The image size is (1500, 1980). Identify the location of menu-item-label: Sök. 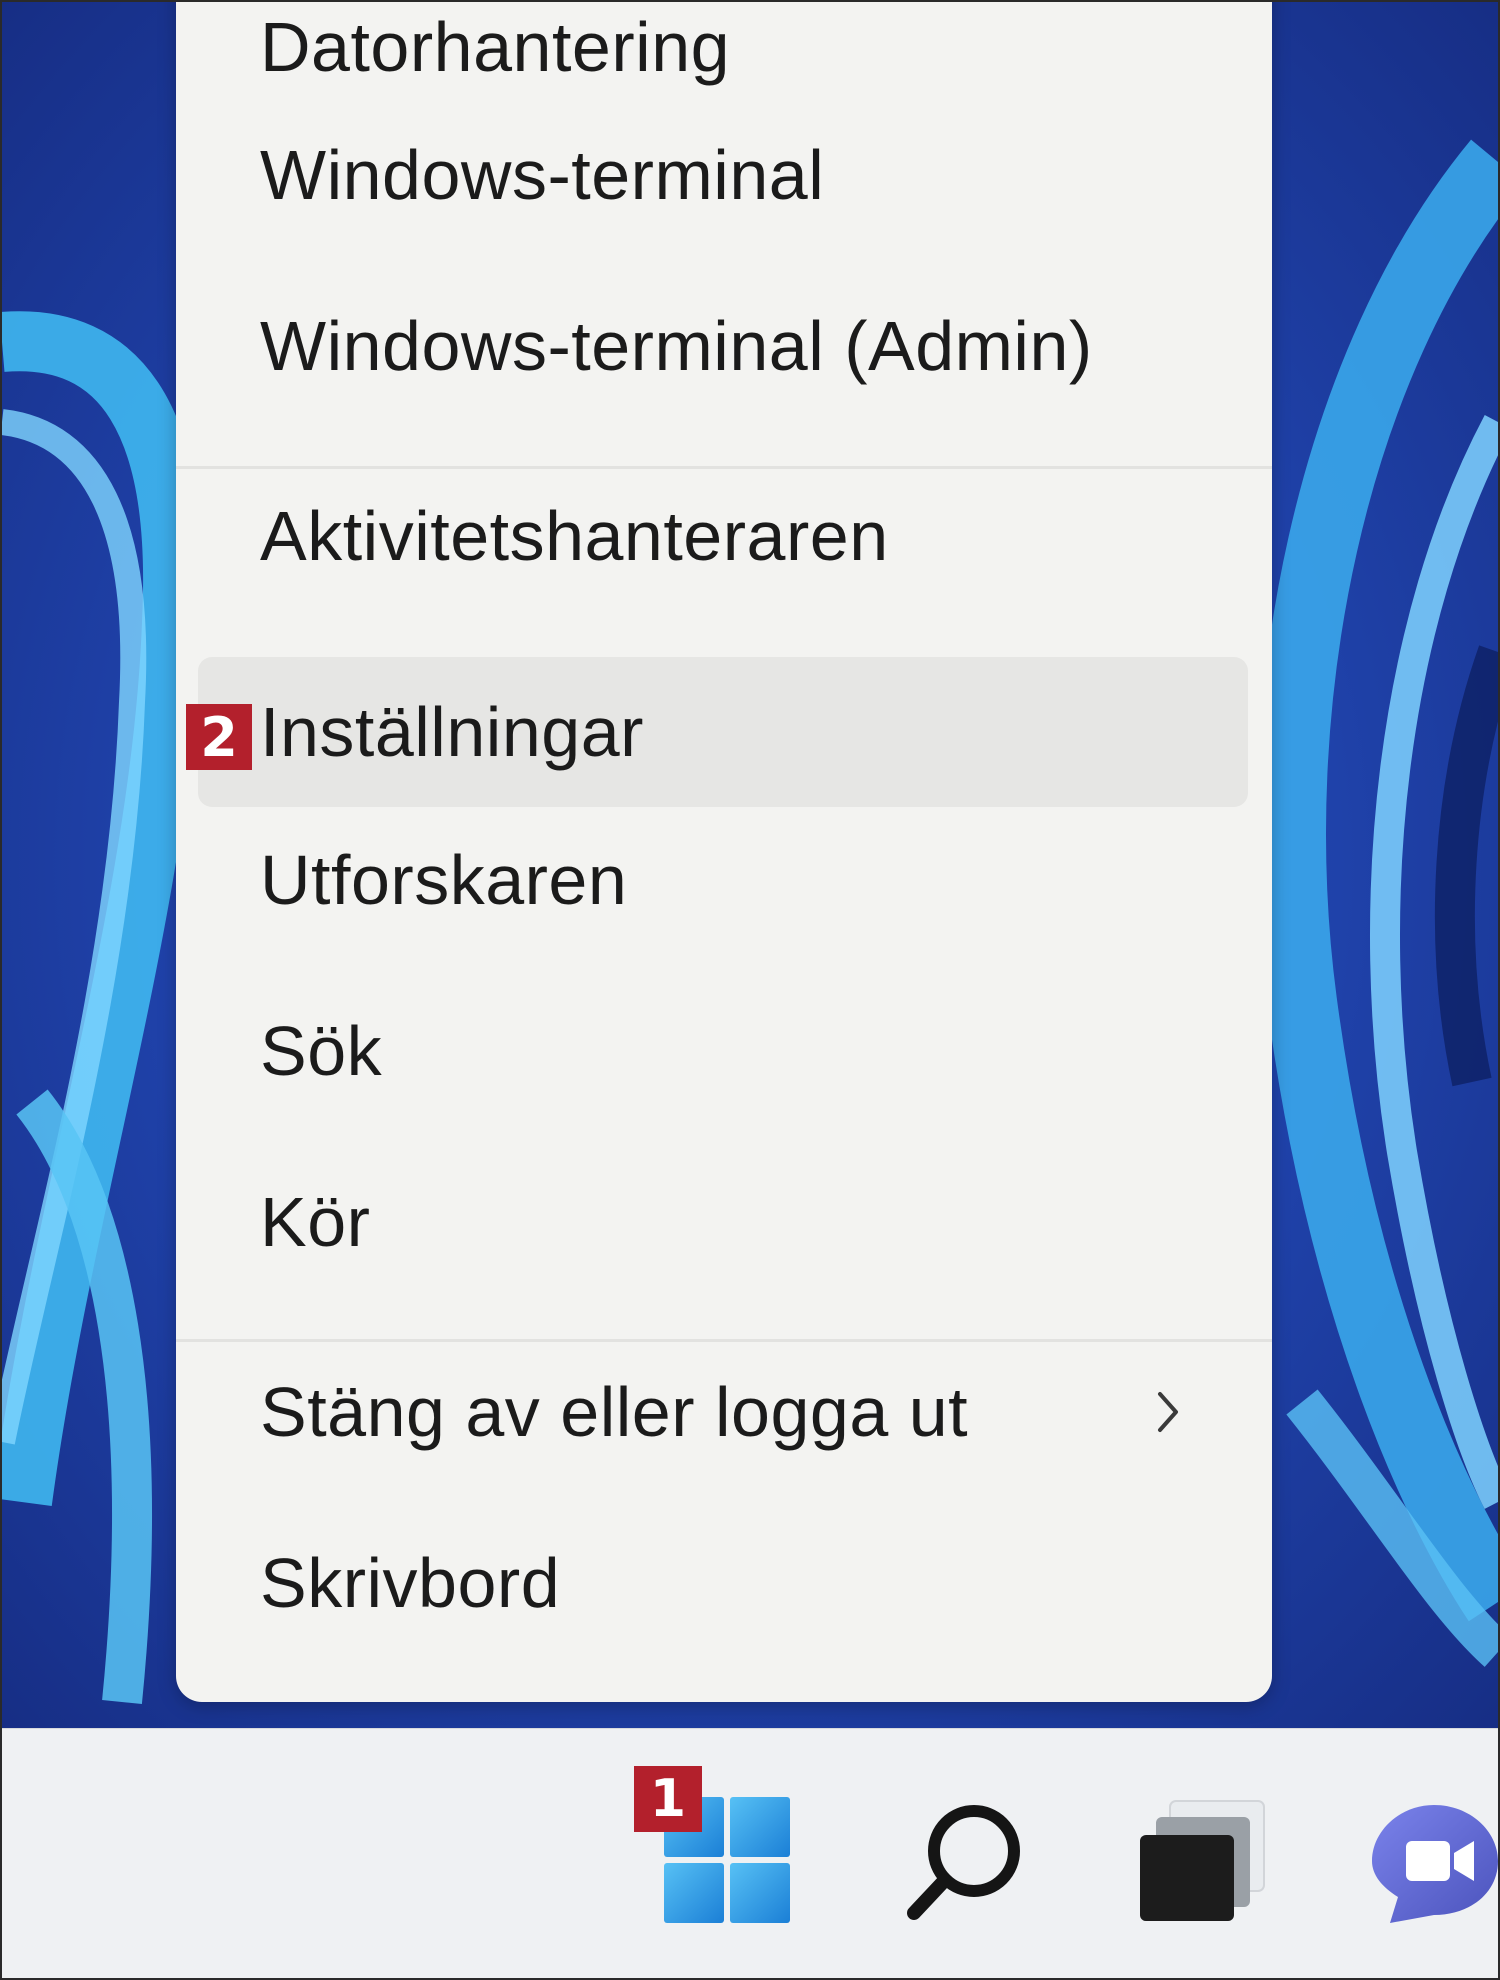
(321, 1051).